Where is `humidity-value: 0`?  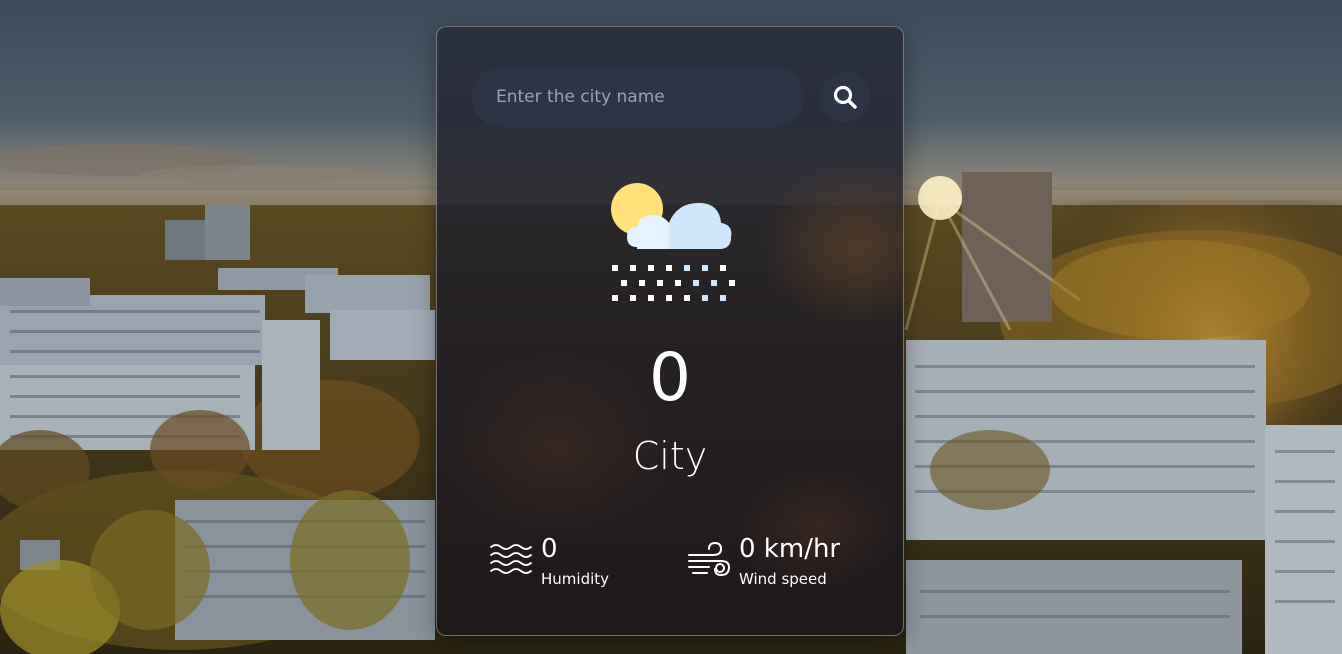 humidity-value: 0 is located at coordinates (549, 549).